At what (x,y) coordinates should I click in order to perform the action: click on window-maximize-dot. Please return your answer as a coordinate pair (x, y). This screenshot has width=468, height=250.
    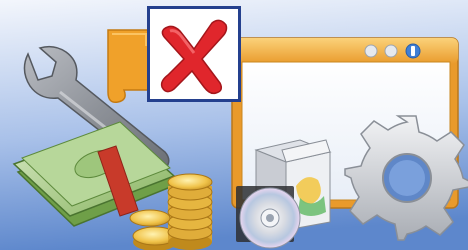
    Looking at the image, I should click on (391, 51).